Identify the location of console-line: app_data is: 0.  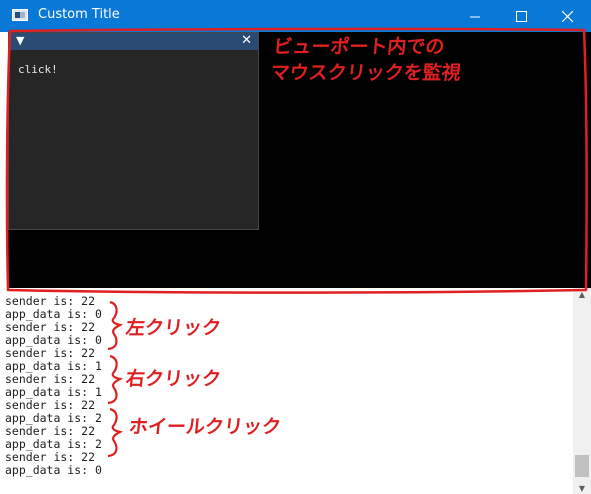
(53, 470).